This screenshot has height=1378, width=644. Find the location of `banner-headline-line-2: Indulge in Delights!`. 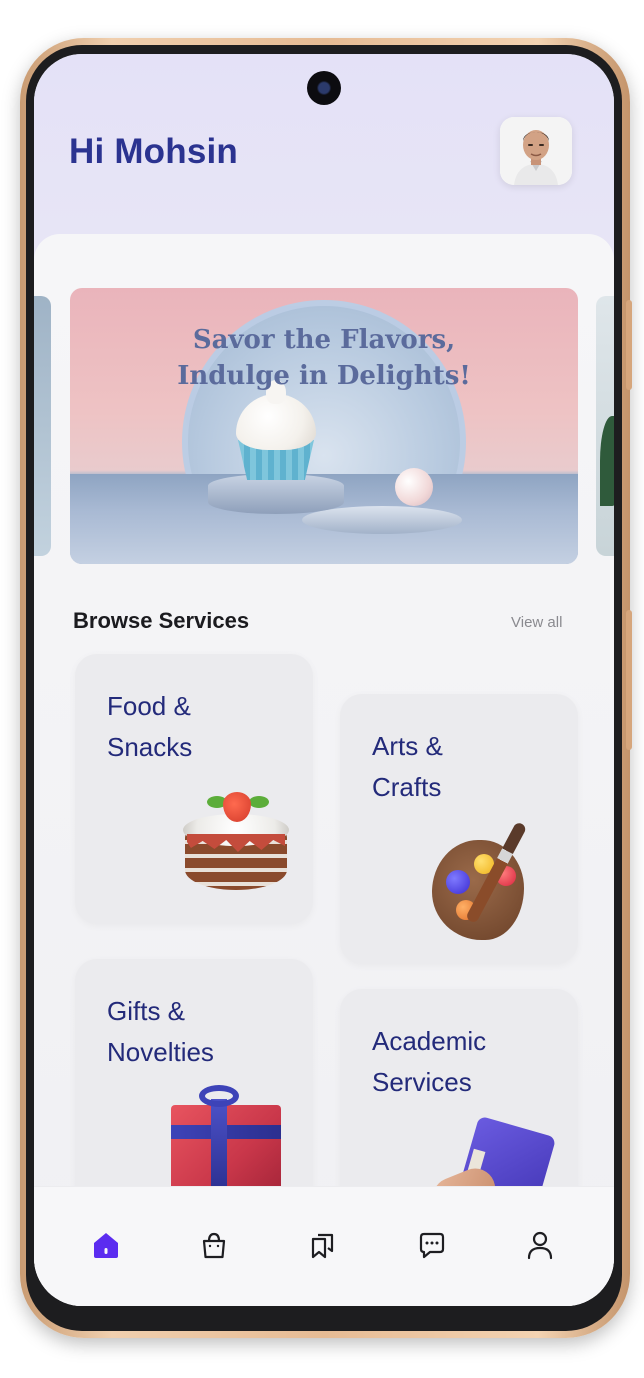

banner-headline-line-2: Indulge in Delights! is located at coordinates (324, 376).